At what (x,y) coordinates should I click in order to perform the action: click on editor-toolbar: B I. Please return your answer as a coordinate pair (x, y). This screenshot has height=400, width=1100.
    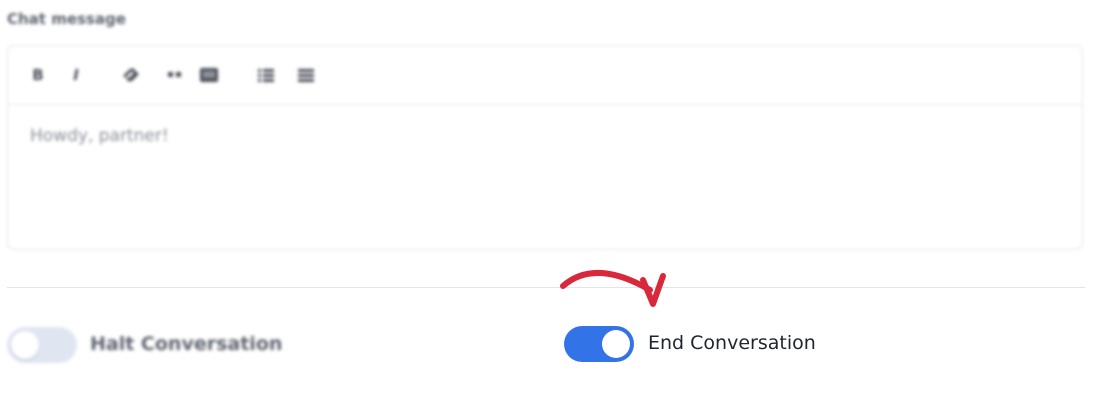
    Looking at the image, I should click on (545, 75).